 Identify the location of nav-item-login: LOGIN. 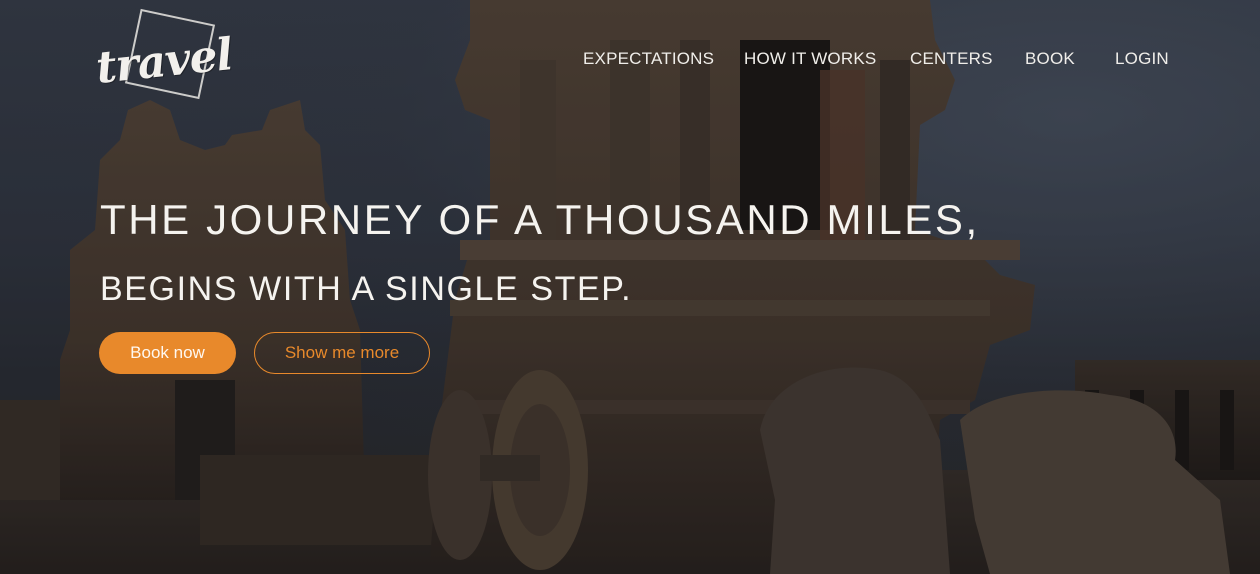
(1142, 59).